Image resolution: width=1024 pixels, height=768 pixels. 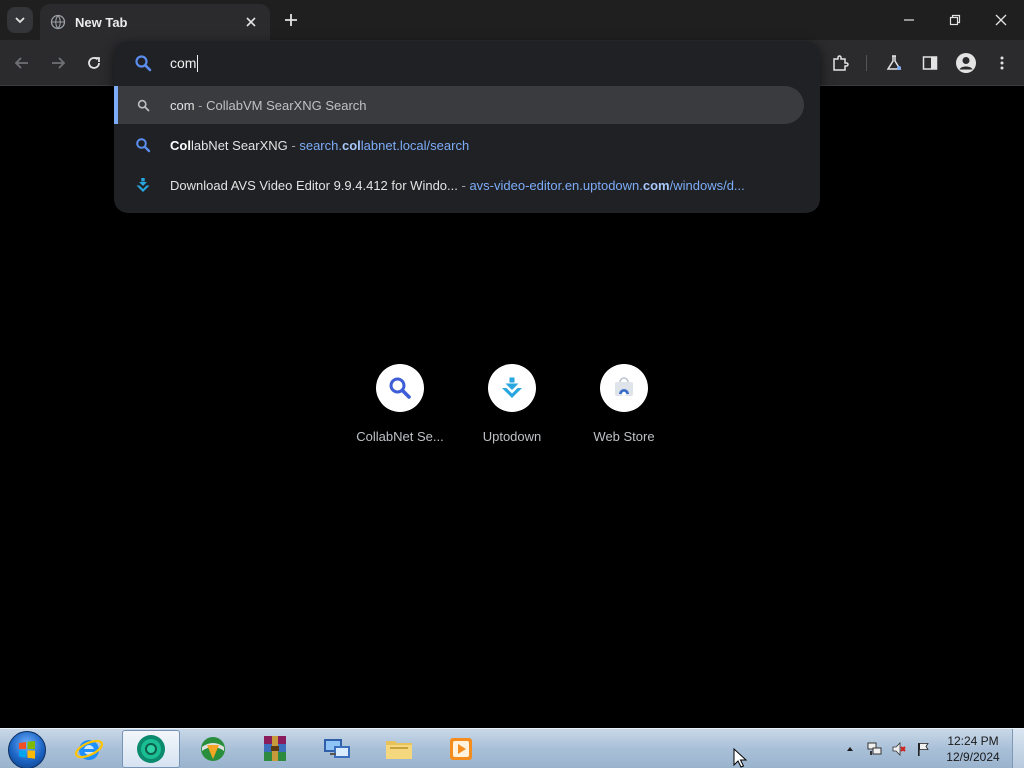 I want to click on puzzle-icon, so click(x=841, y=63).